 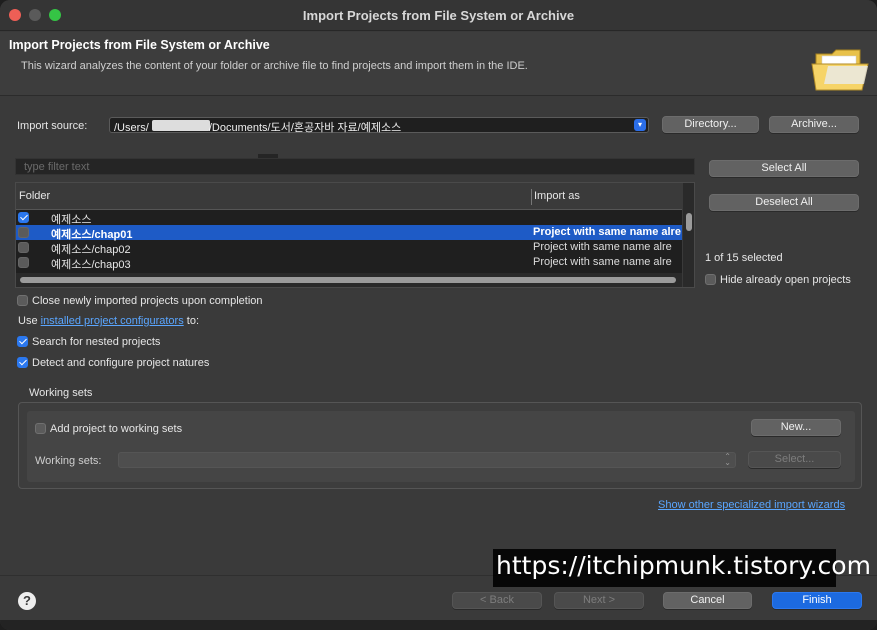 I want to click on table-horizontal-scrollbar, so click(x=349, y=280).